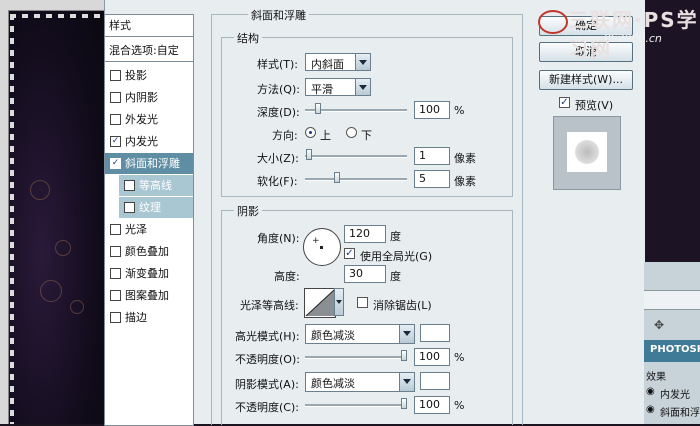 Image resolution: width=700 pixels, height=426 pixels. Describe the element at coordinates (435, 333) in the screenshot. I see `highlight-color-swatch` at that location.